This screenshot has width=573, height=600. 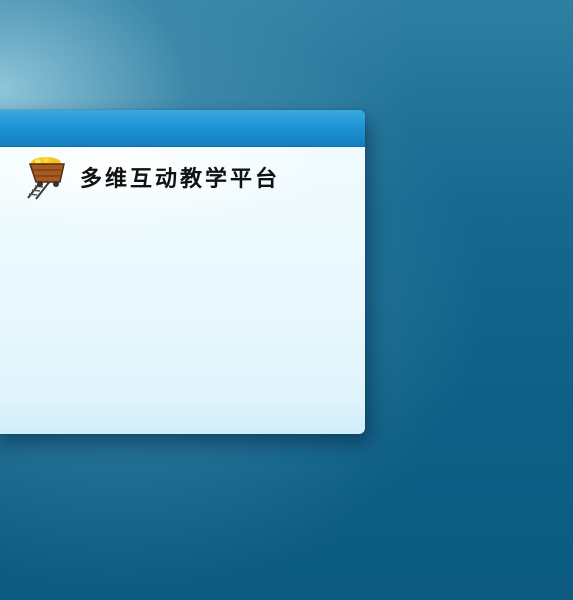 What do you see at coordinates (46, 178) in the screenshot?
I see `mine-cart-icon` at bounding box center [46, 178].